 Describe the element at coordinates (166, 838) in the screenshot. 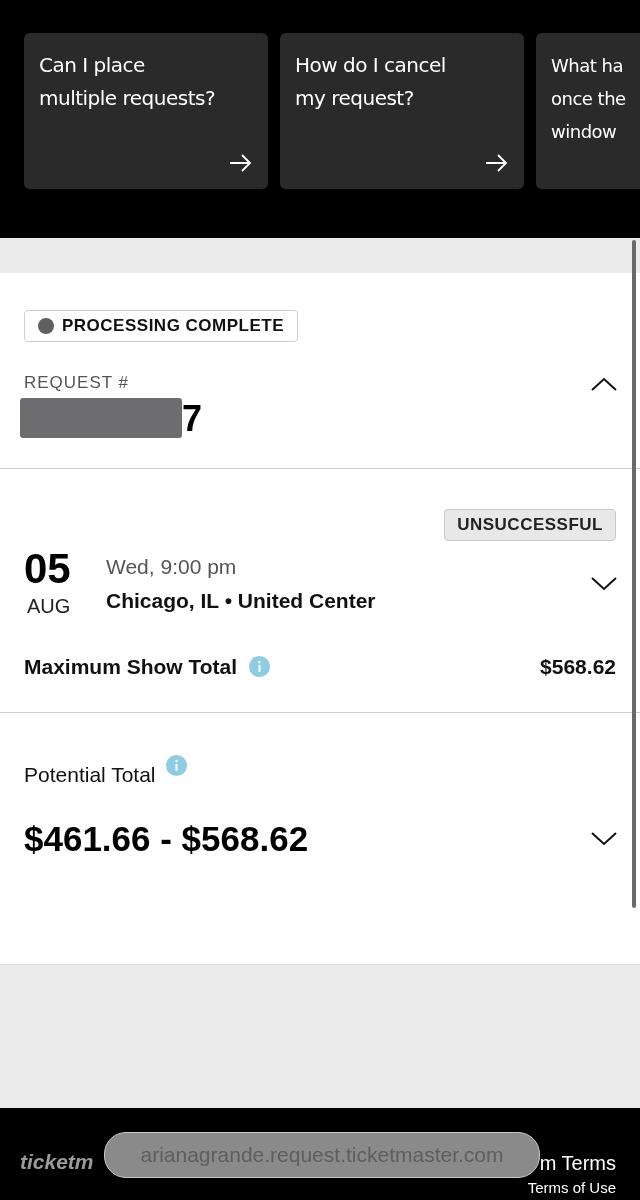

I see `potential-total-range: $461.66 - $568.62` at that location.